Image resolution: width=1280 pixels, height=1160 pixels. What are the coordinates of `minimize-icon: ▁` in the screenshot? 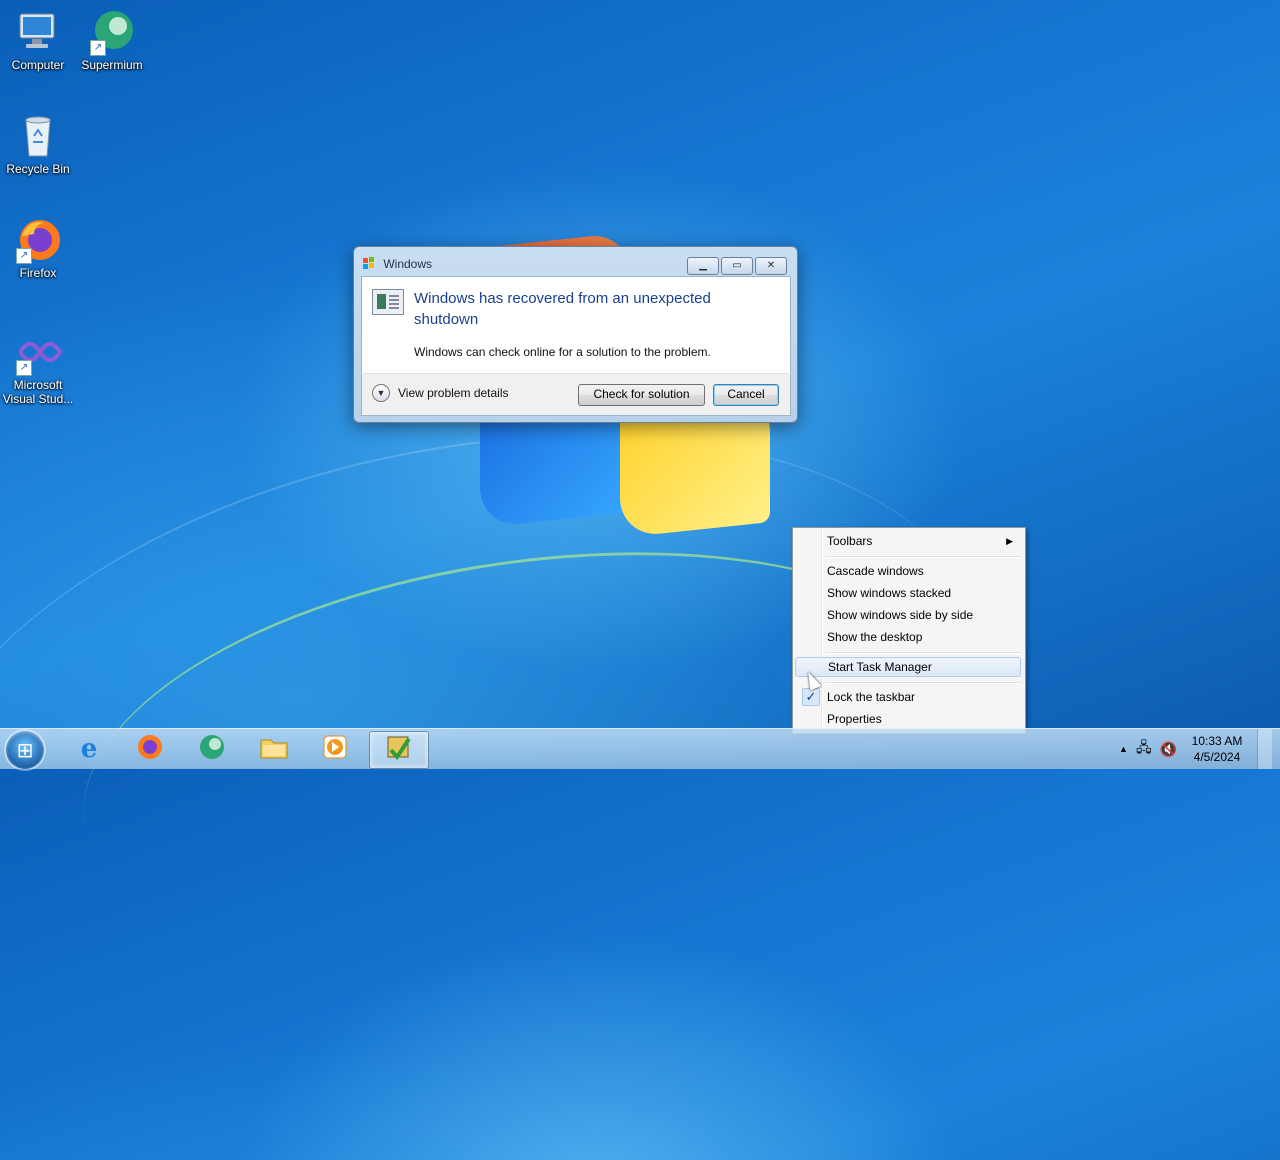 It's located at (703, 265).